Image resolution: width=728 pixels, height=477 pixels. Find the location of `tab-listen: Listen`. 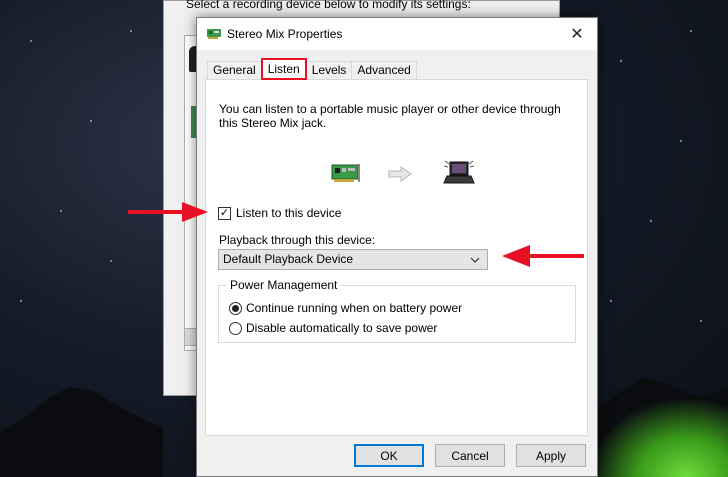

tab-listen: Listen is located at coordinates (283, 69).